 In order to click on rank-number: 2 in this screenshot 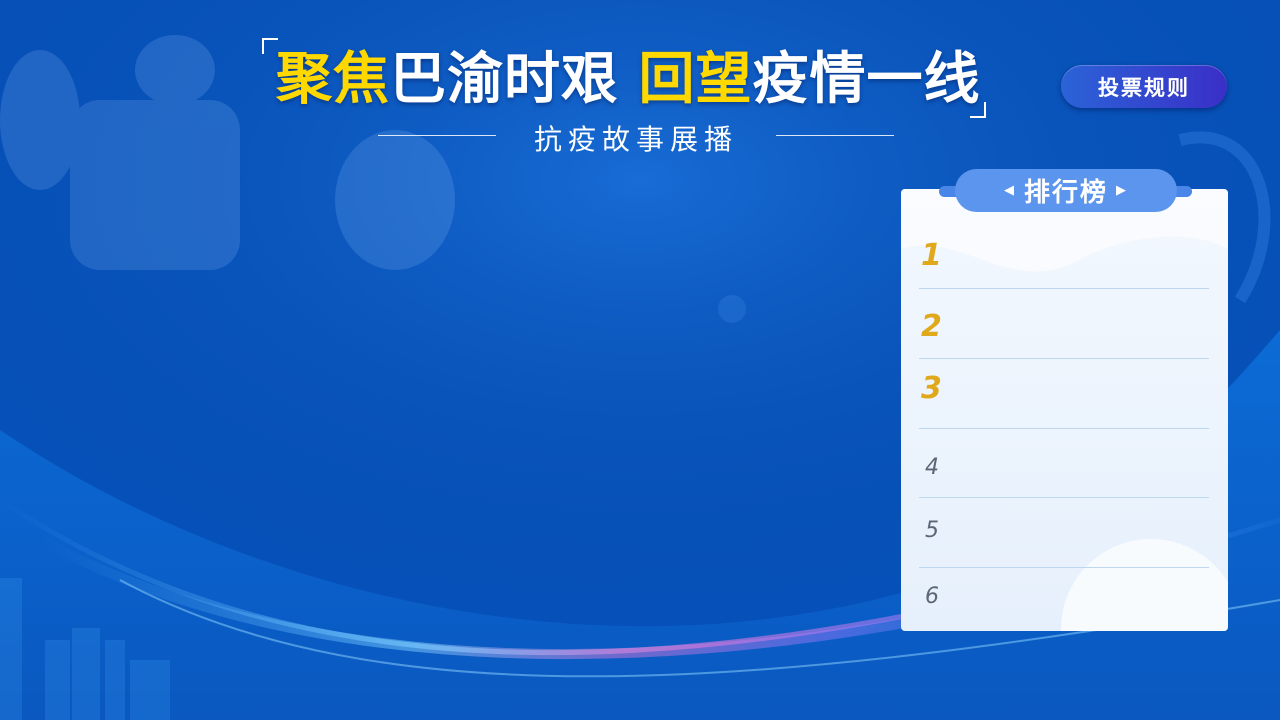, I will do `click(931, 326)`.